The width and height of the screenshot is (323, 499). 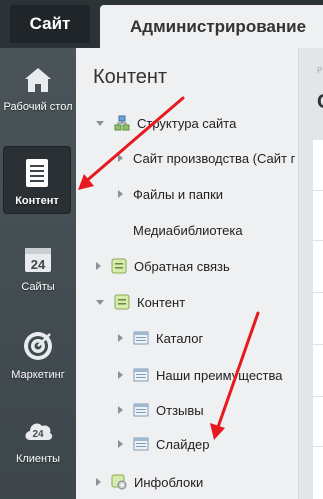 I want to click on menu-item-clients: 24 Клиенты, so click(x=38, y=441).